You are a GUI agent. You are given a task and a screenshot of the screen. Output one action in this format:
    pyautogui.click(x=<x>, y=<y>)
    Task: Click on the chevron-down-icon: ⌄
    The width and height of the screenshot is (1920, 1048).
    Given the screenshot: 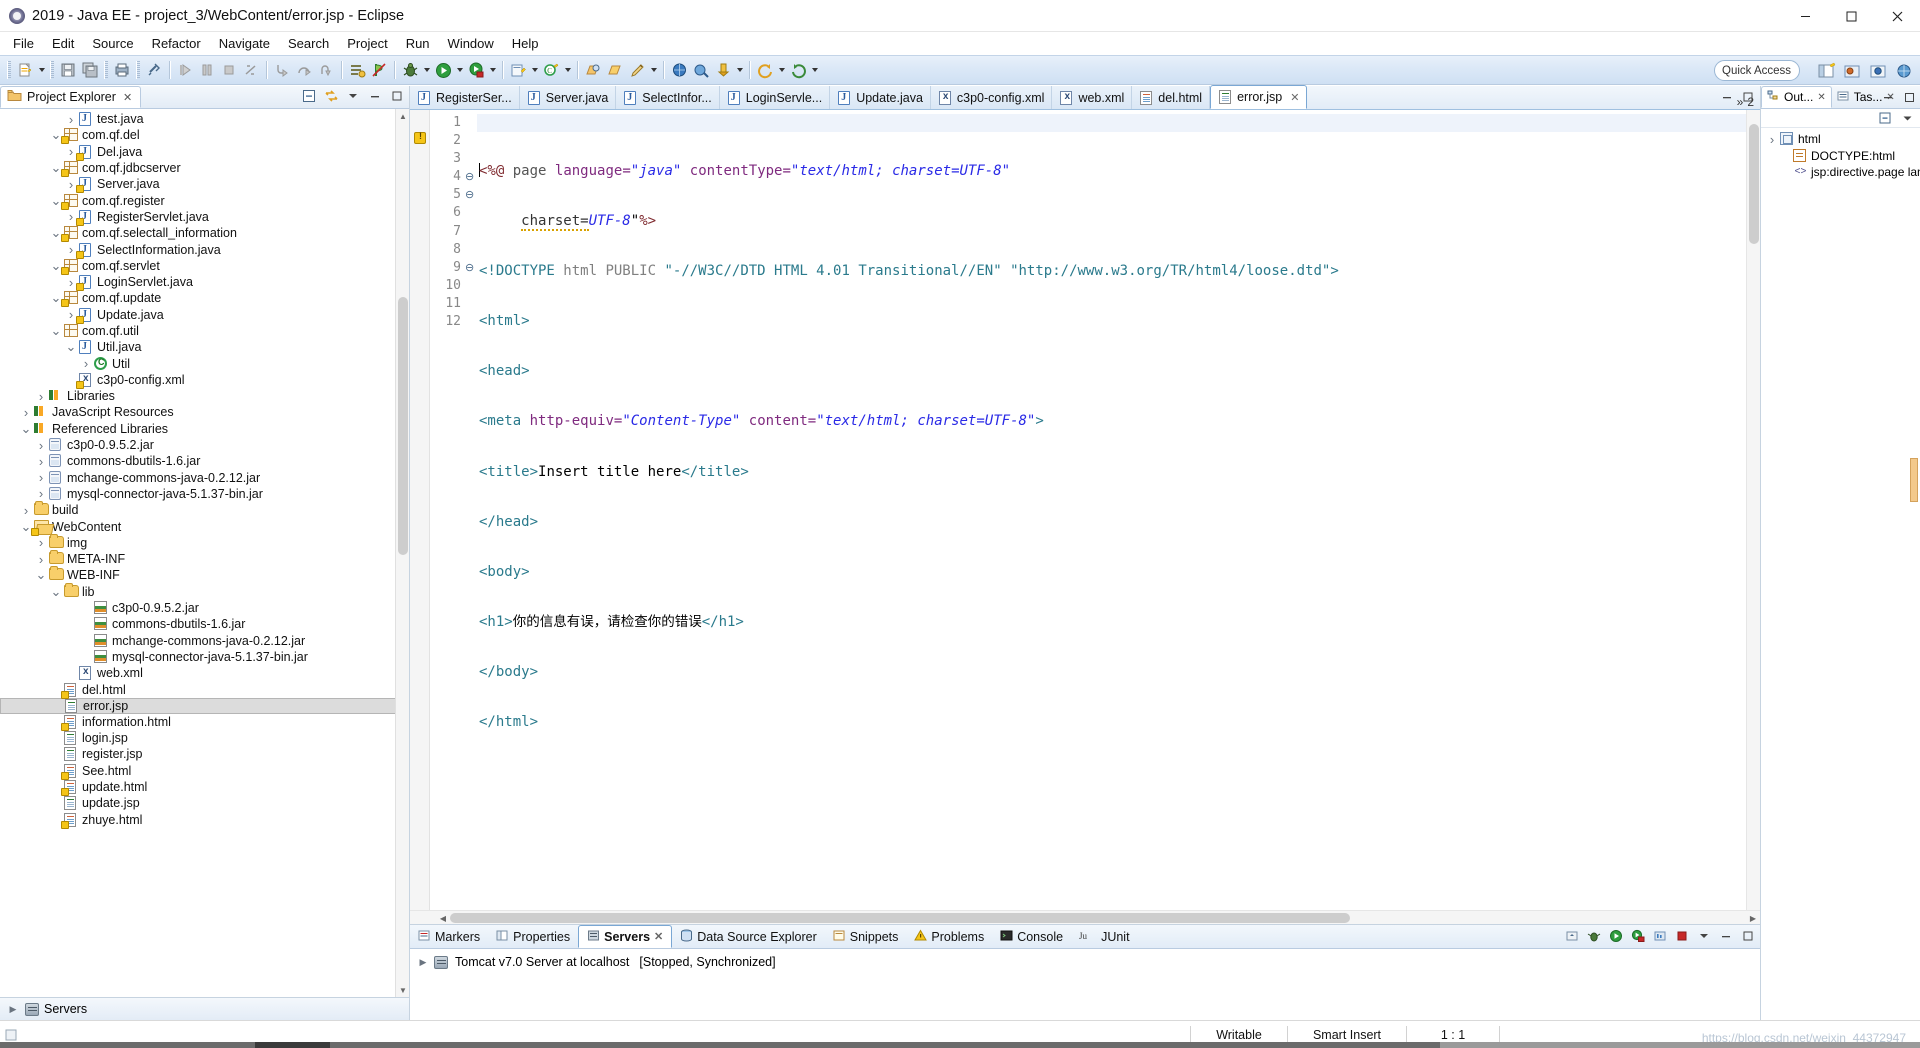 What is the action you would take?
    pyautogui.click(x=71, y=347)
    